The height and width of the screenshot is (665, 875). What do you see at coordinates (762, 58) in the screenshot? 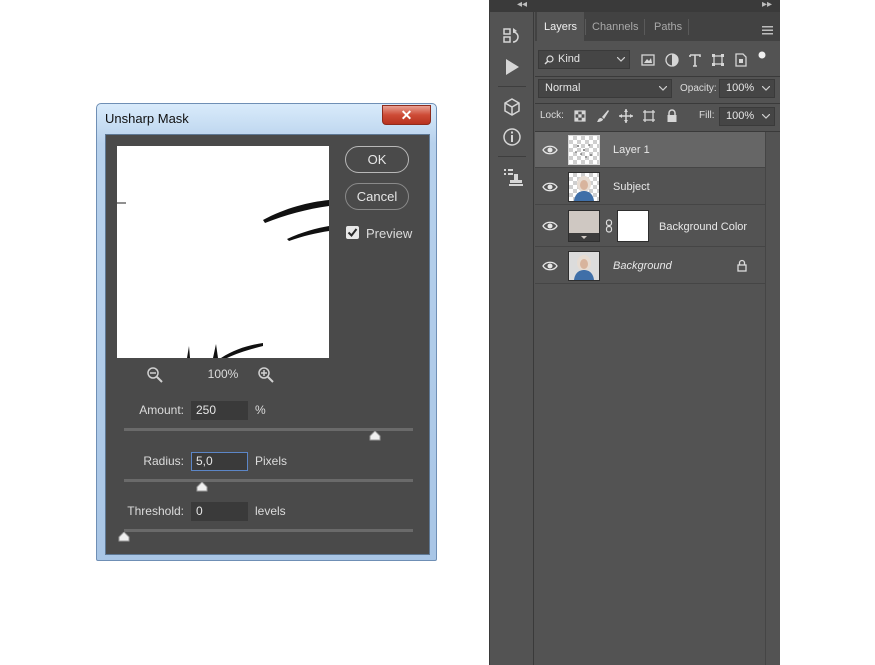
I see `filter-toggle-icon` at bounding box center [762, 58].